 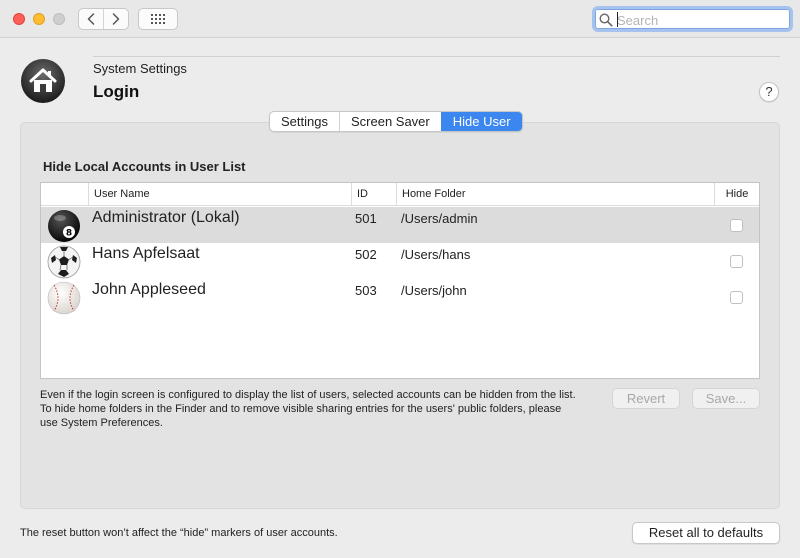 I want to click on reset-all-button: Reset all to defaults, so click(x=706, y=533).